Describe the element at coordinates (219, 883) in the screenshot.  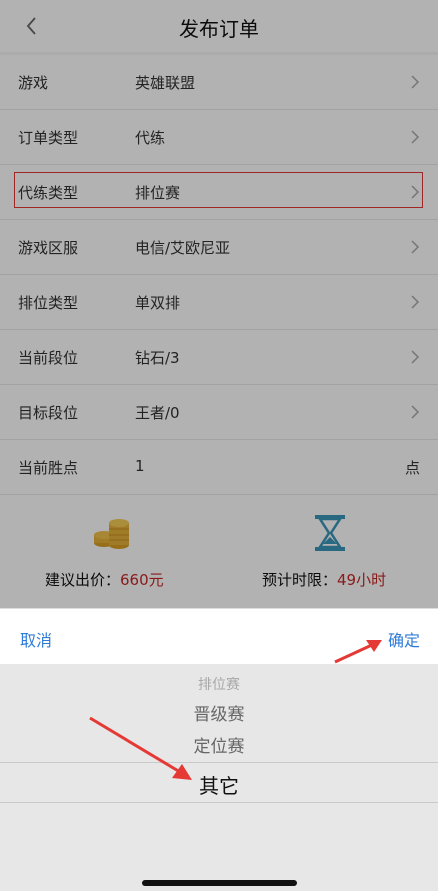
I see `home-indicator` at that location.